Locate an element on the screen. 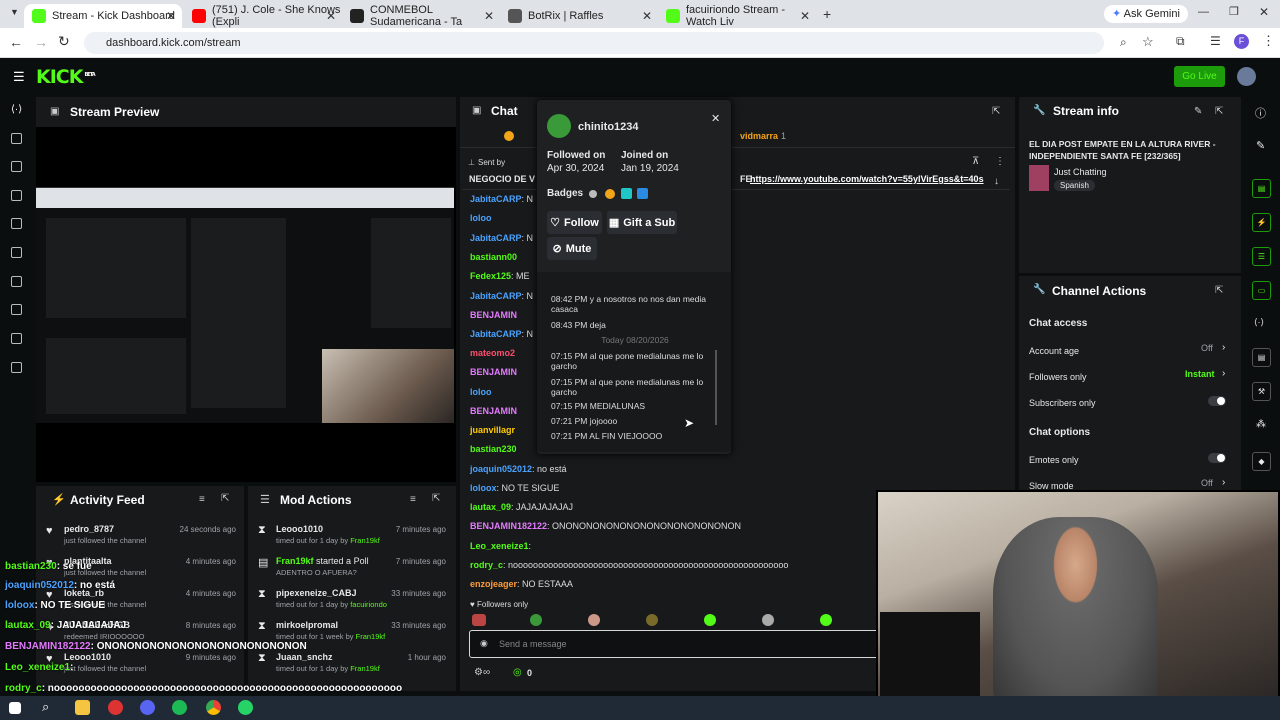  go-live-button: Go Live is located at coordinates (1199, 76).